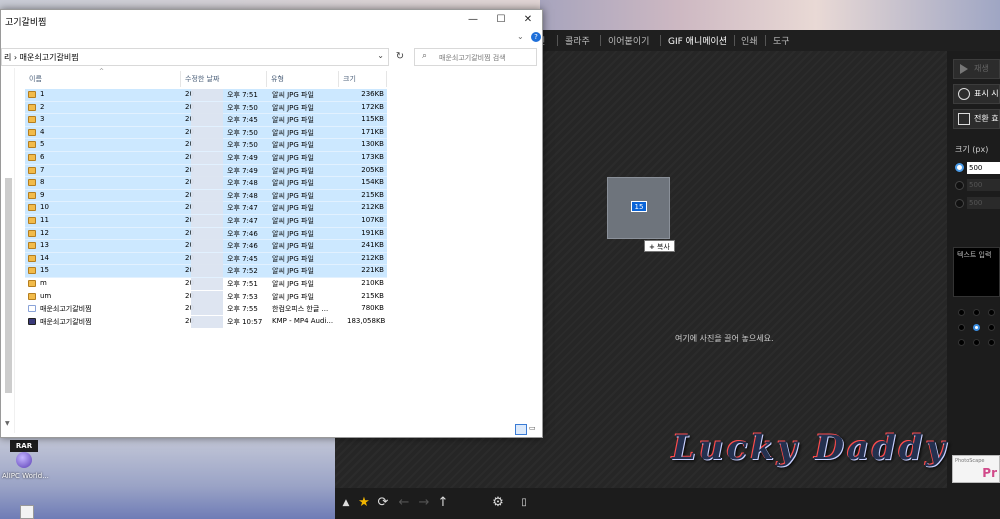 Image resolution: width=1000 pixels, height=519 pixels. Describe the element at coordinates (242, 258) in the screenshot. I see `file-time: 오후 7:45` at that location.